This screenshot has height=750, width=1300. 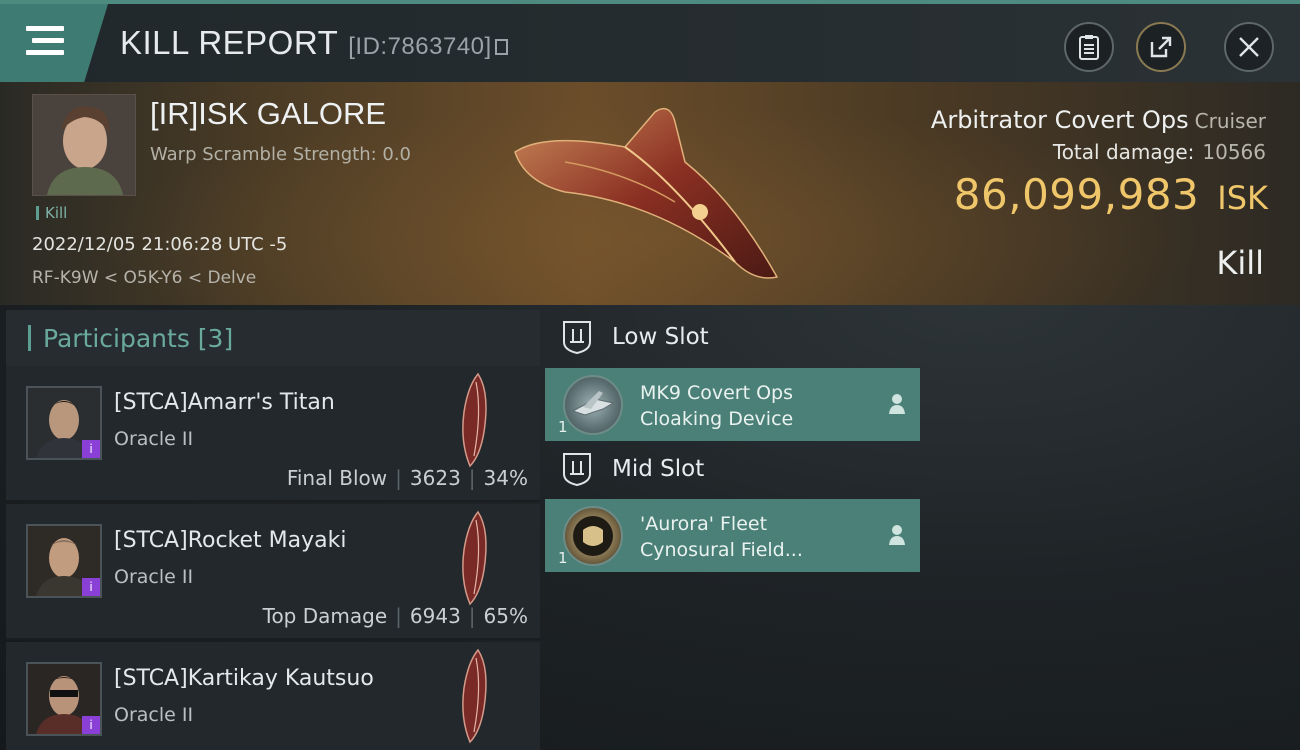 I want to click on participant-damage: 6943, so click(x=435, y=616).